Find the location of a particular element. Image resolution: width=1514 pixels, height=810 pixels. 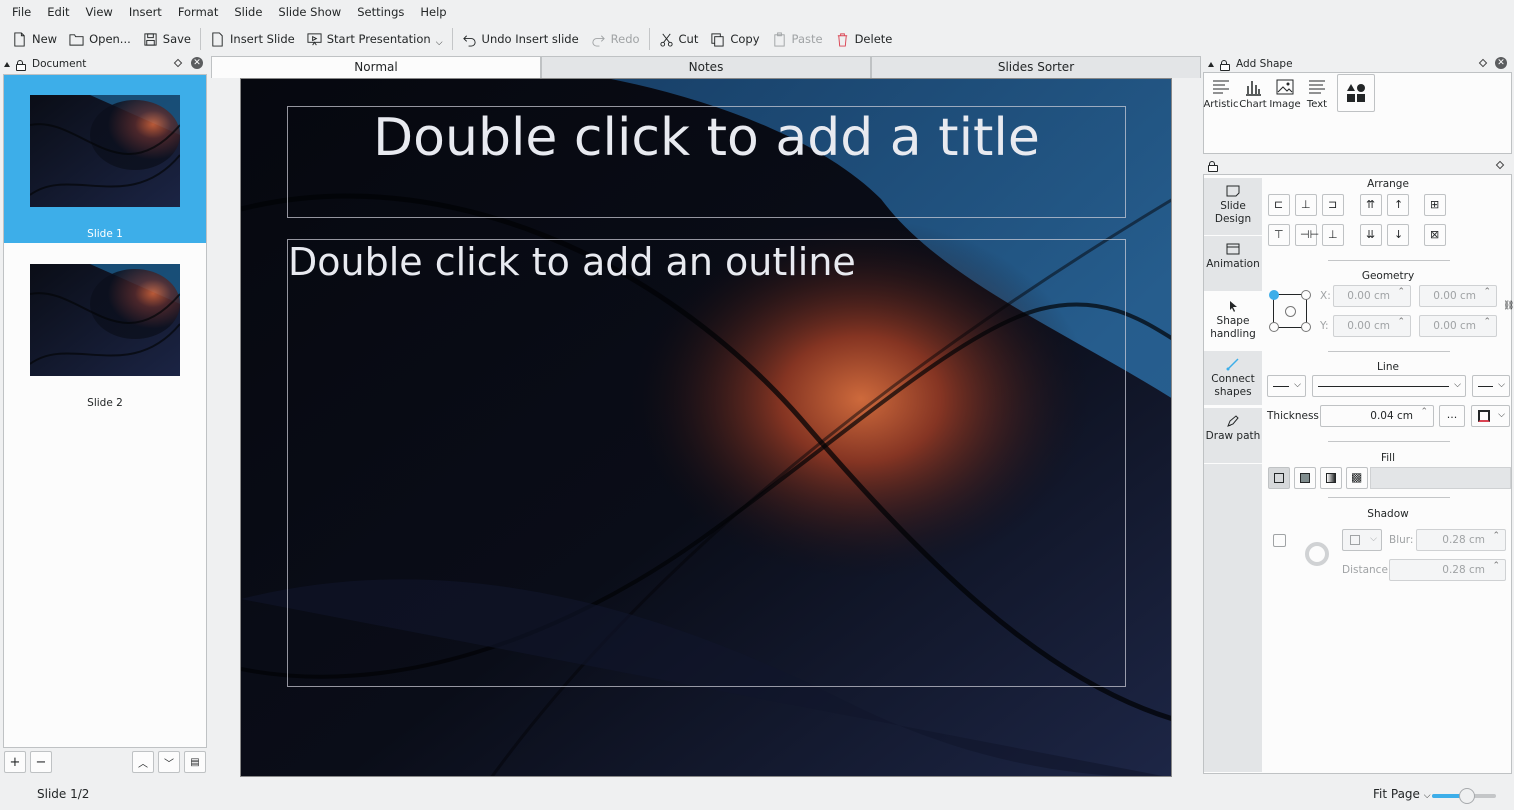

align-bottom-button: ⊥ is located at coordinates (1333, 235).